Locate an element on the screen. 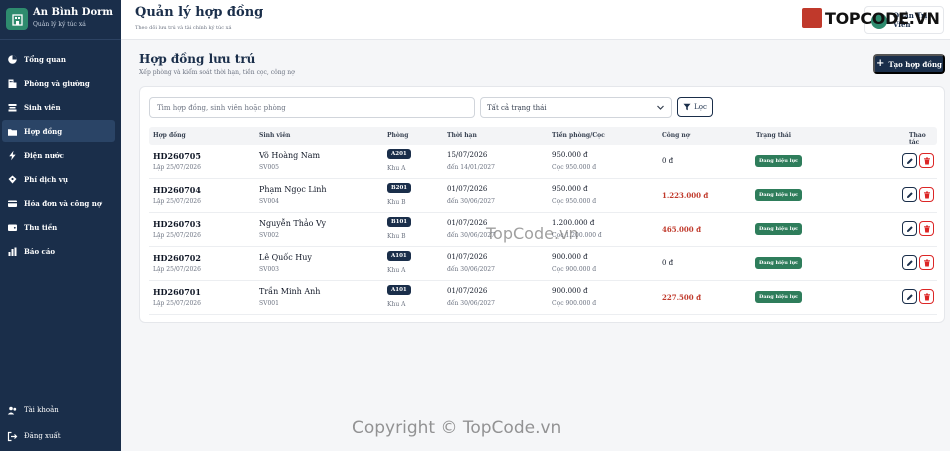 This screenshot has height=451, width=950. brand-name: An Bình Dorm is located at coordinates (73, 12).